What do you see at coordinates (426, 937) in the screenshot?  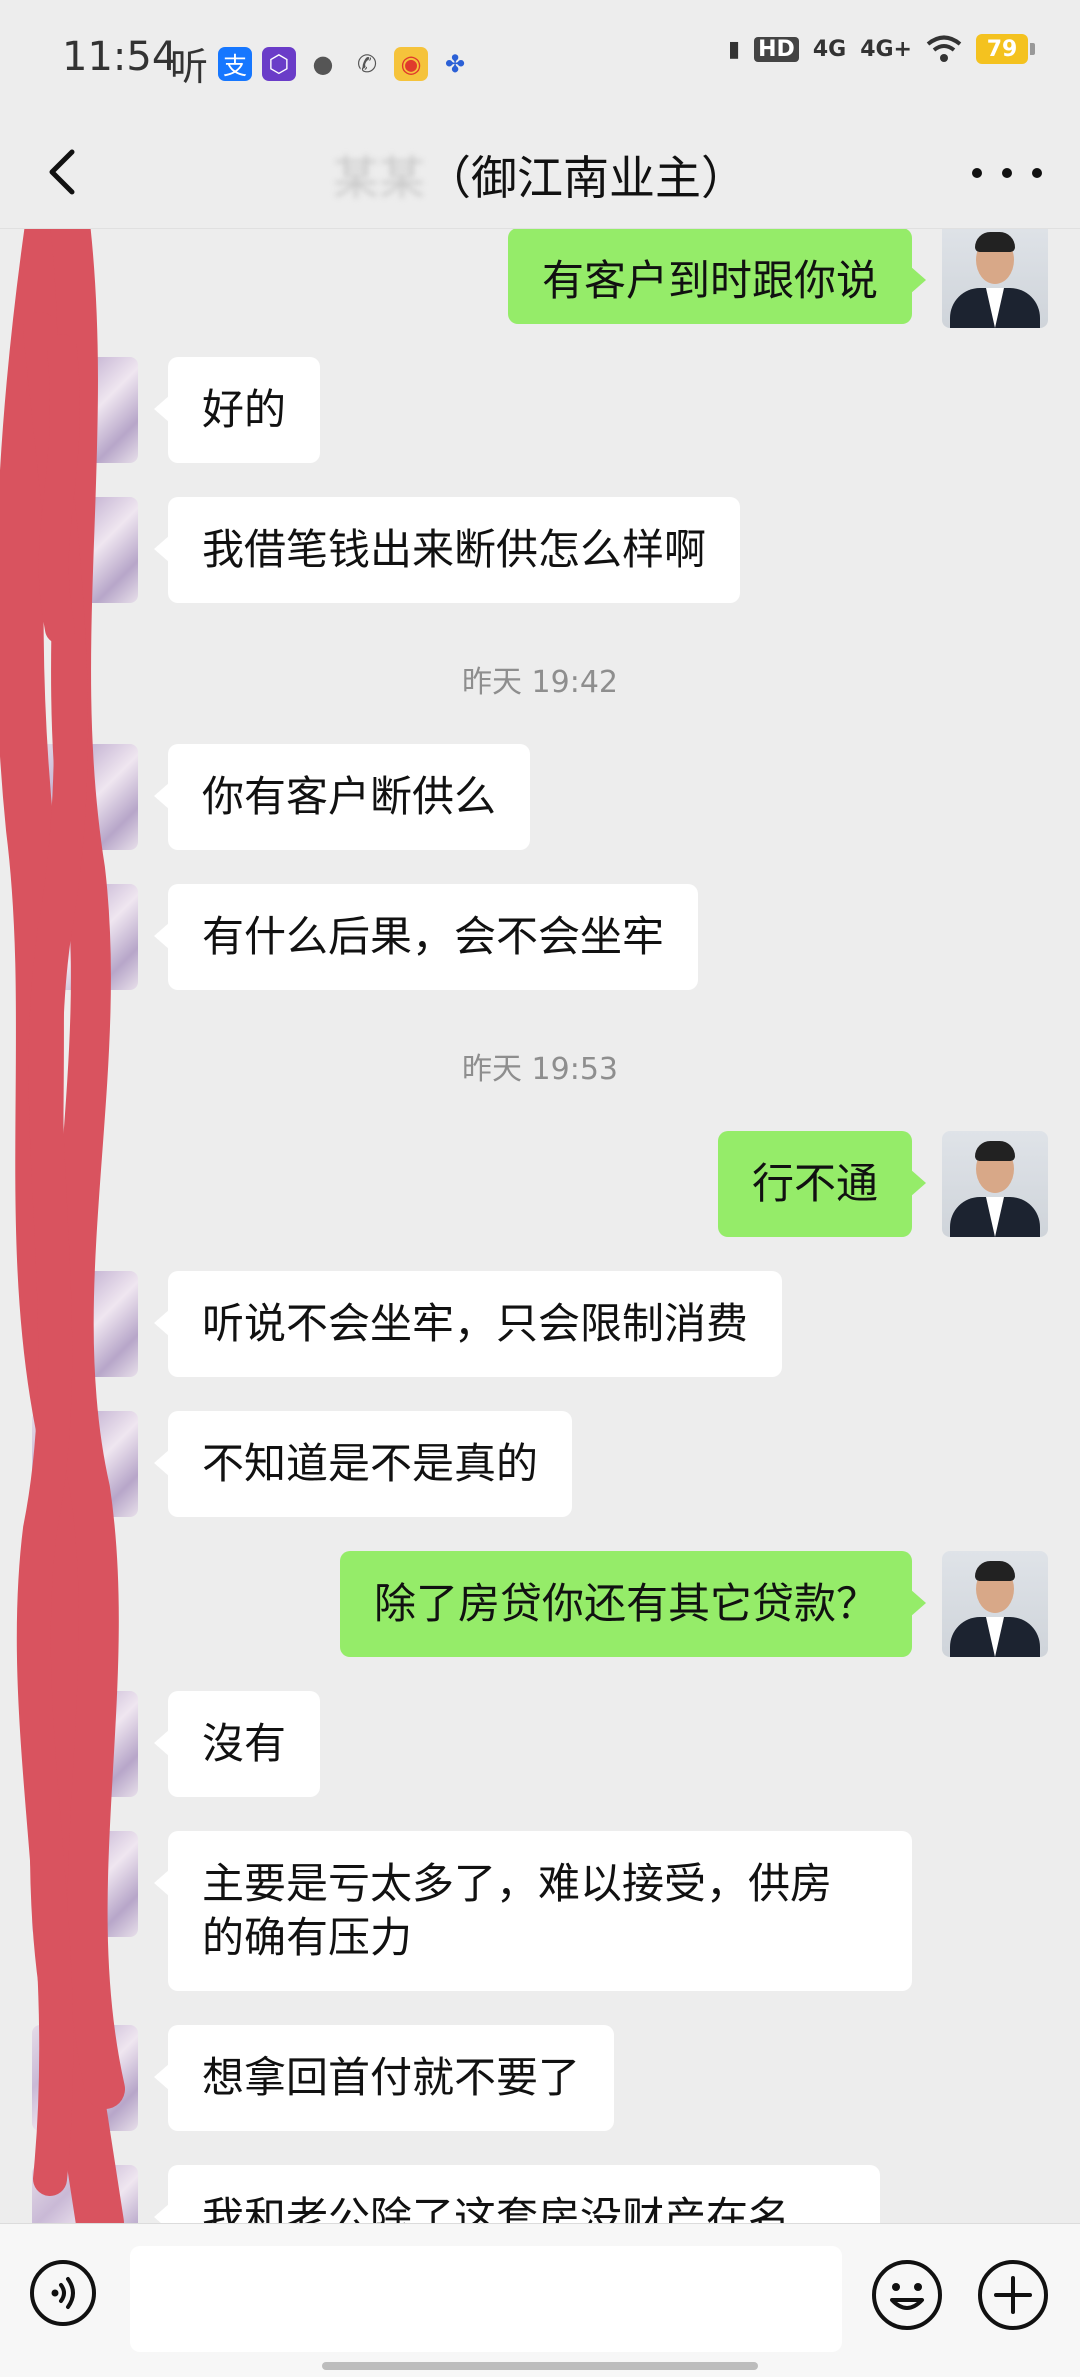 I see `incoming-bubble: 有什么后果，会不会坐牢` at bounding box center [426, 937].